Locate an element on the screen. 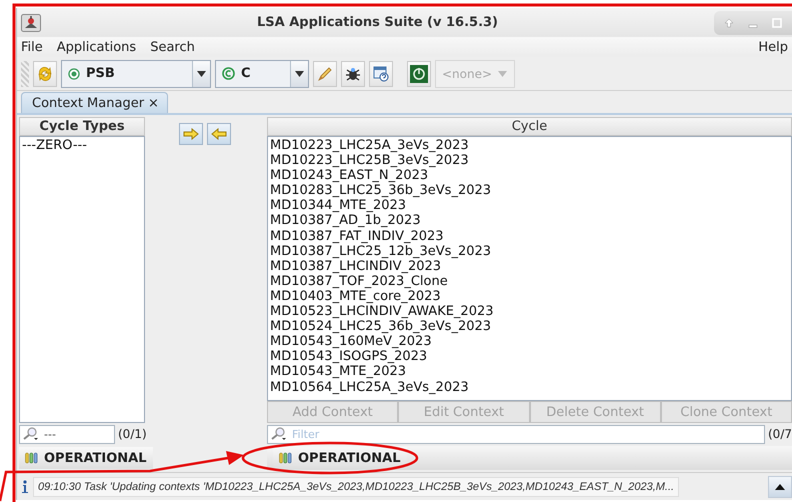 This screenshot has height=502, width=792. list-item: MD10387_AD_1b_2023 is located at coordinates (529, 221).